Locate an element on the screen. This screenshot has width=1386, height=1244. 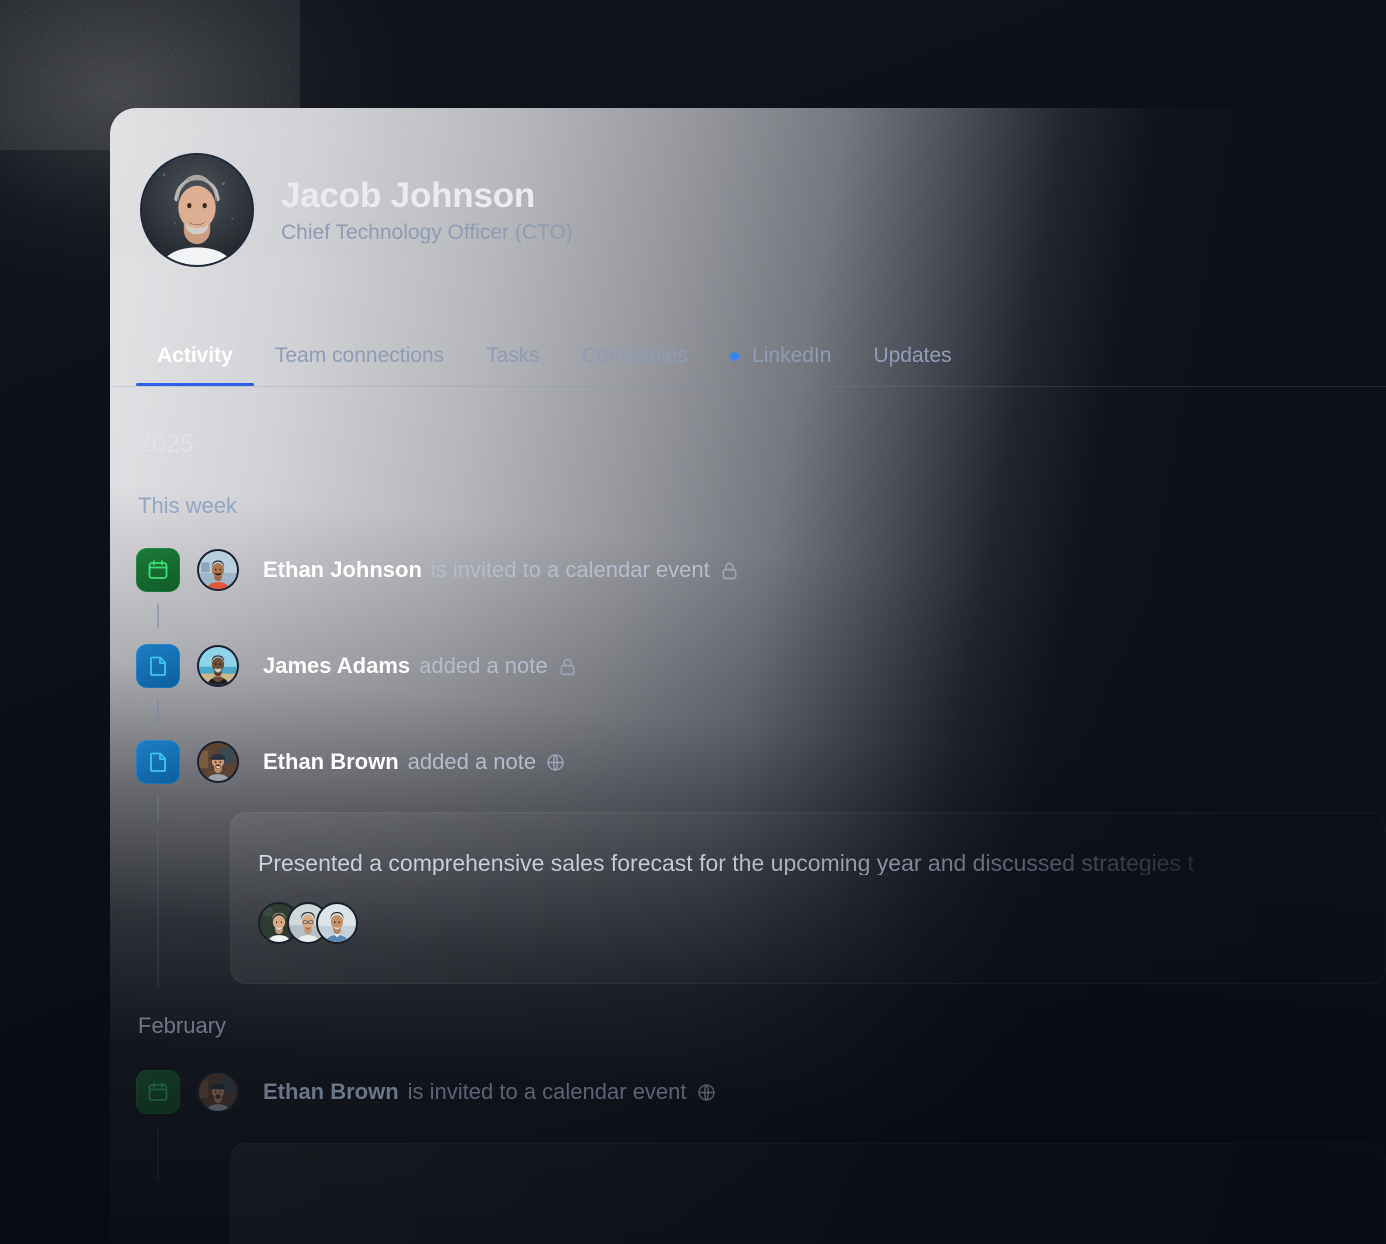
timeline-entry: James Adams added a note is located at coordinates (357, 666).